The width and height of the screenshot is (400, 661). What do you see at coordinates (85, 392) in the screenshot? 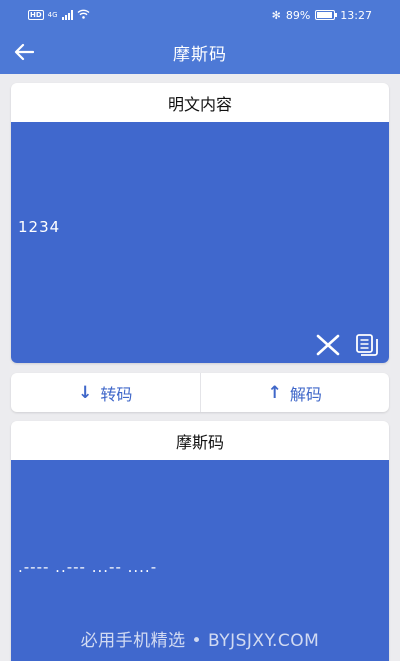
I see `arrow-down-icon: ↓` at bounding box center [85, 392].